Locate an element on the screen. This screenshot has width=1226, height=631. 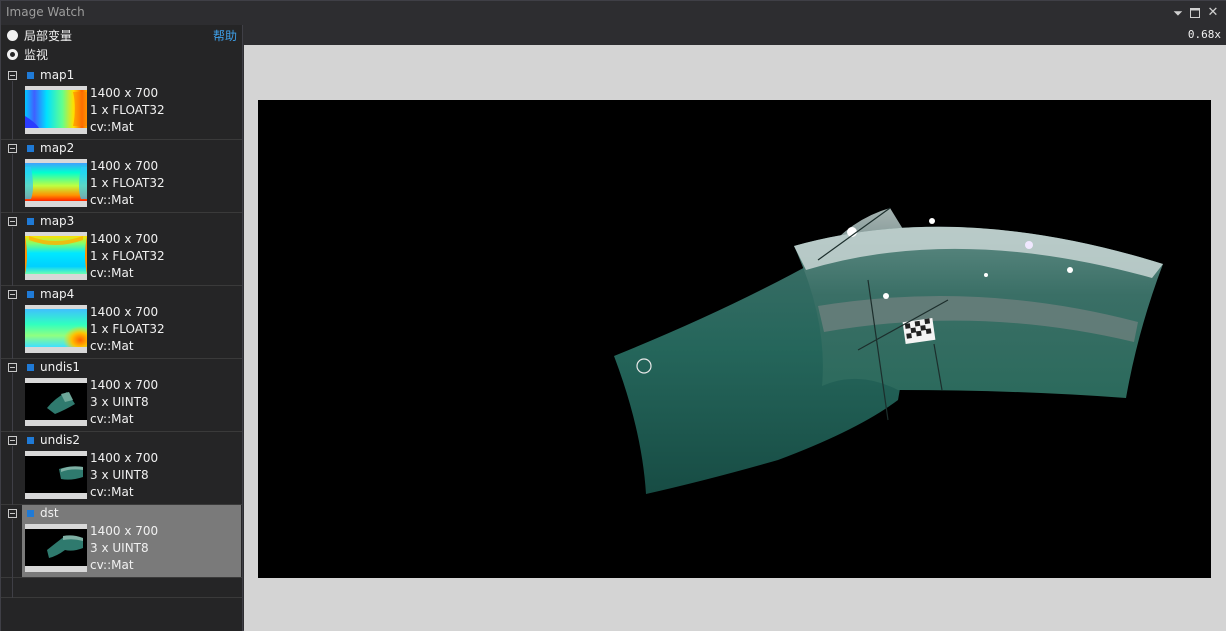
jet-map4-icon is located at coordinates (56, 329).